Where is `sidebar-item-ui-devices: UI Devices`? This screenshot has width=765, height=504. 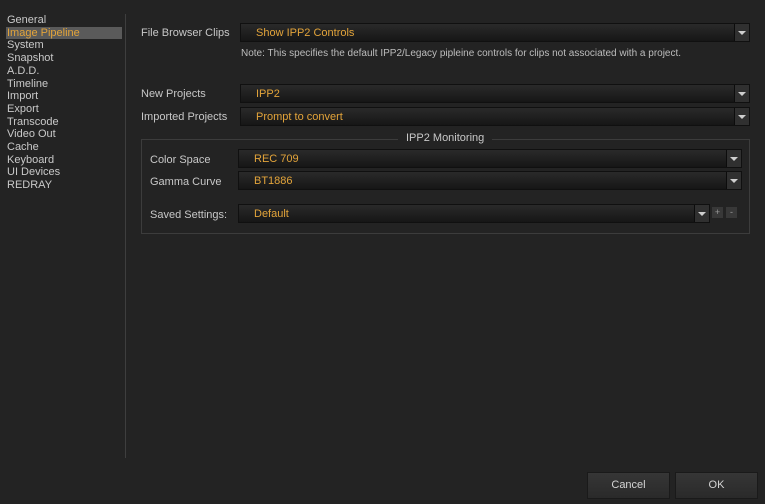 sidebar-item-ui-devices: UI Devices is located at coordinates (64, 172).